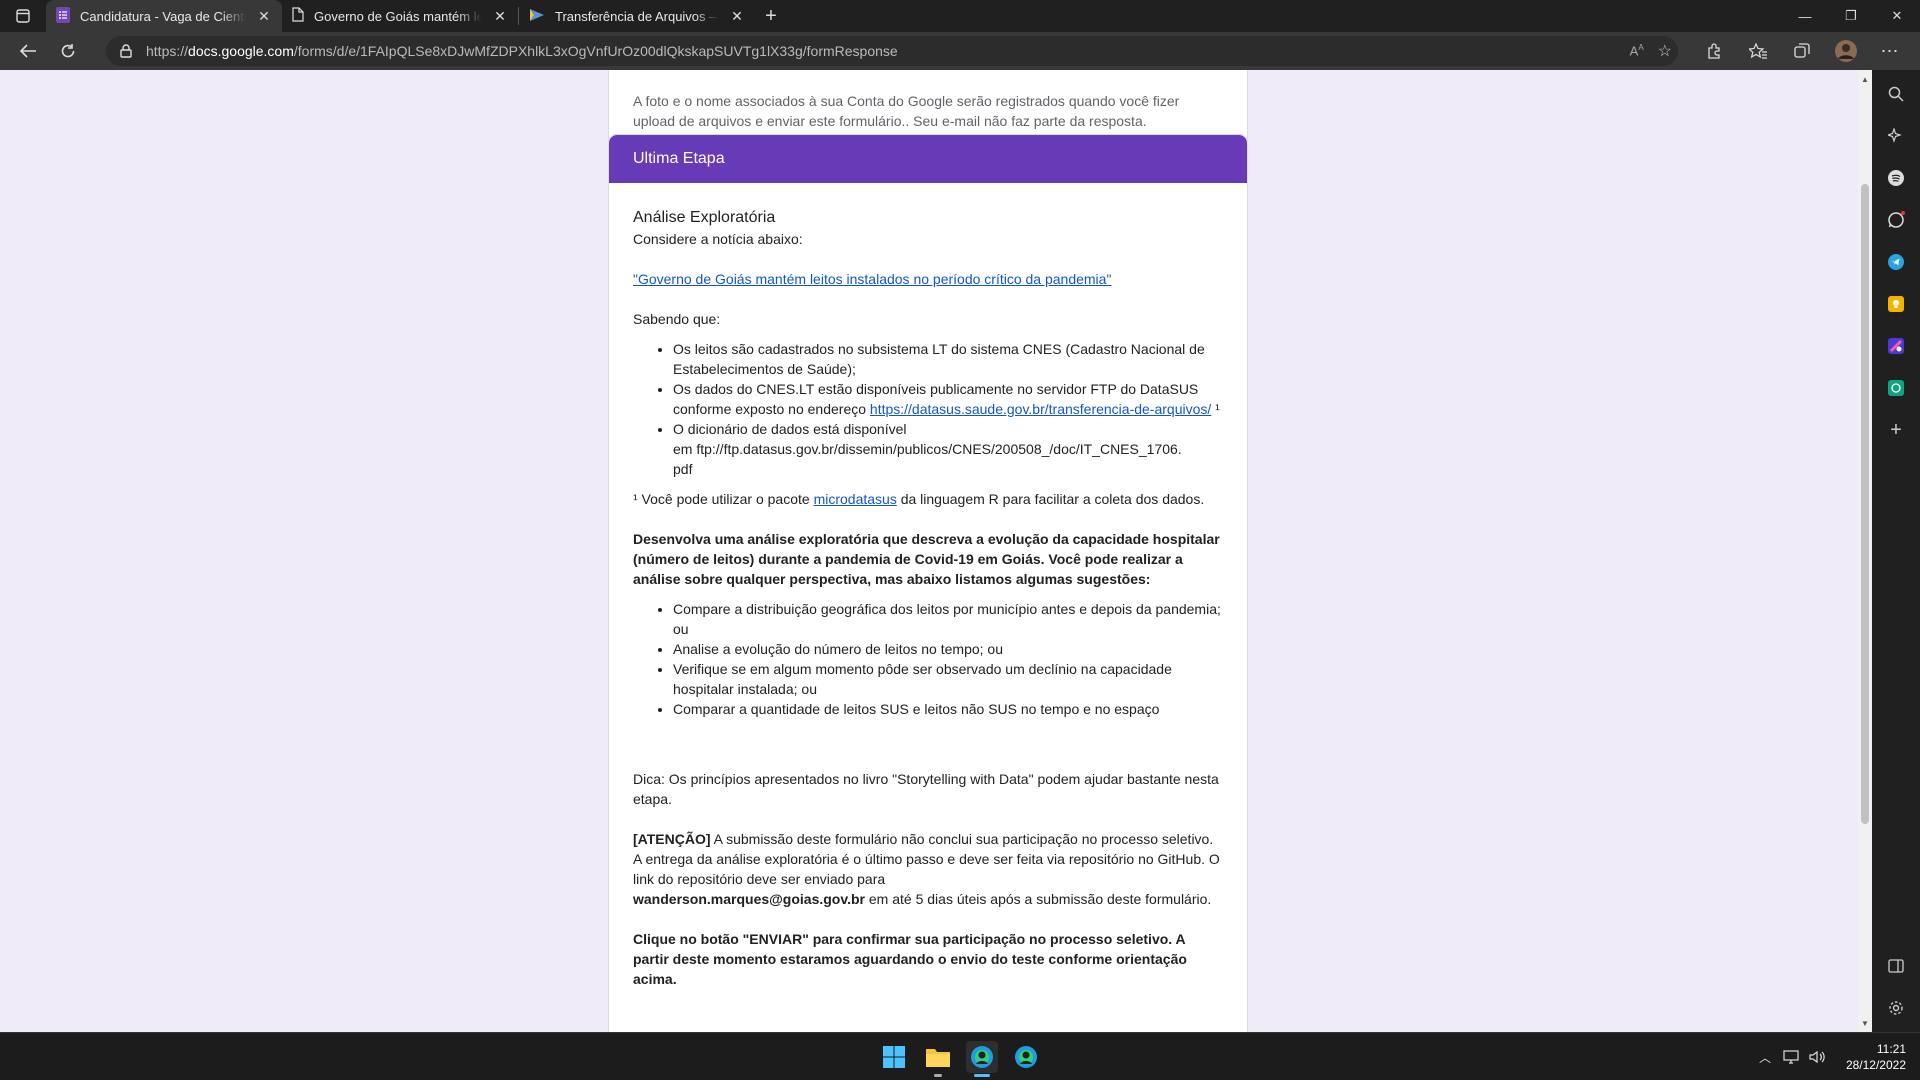  What do you see at coordinates (1896, 430) in the screenshot?
I see `add-sidebar-app-icon: +` at bounding box center [1896, 430].